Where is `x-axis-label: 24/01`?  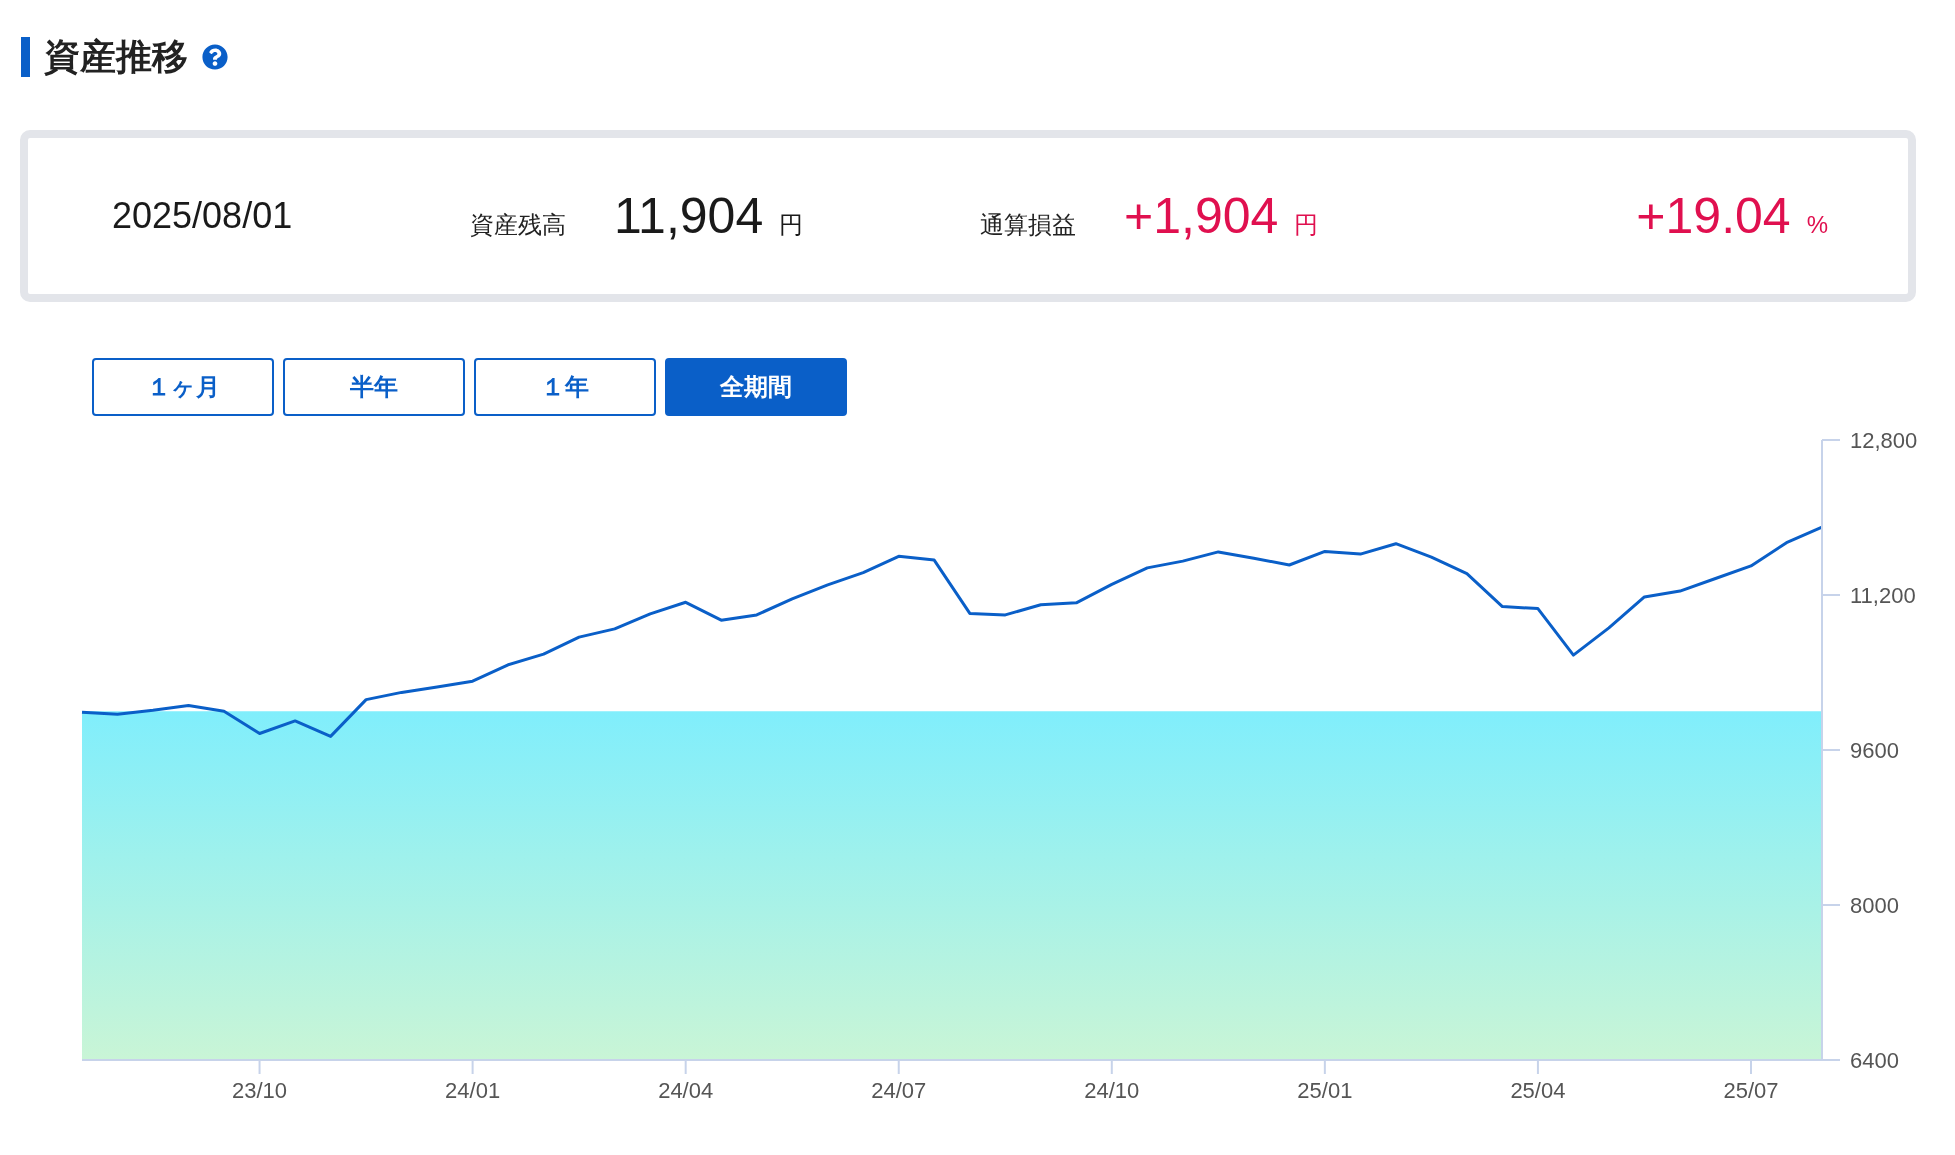
x-axis-label: 24/01 is located at coordinates (473, 1090).